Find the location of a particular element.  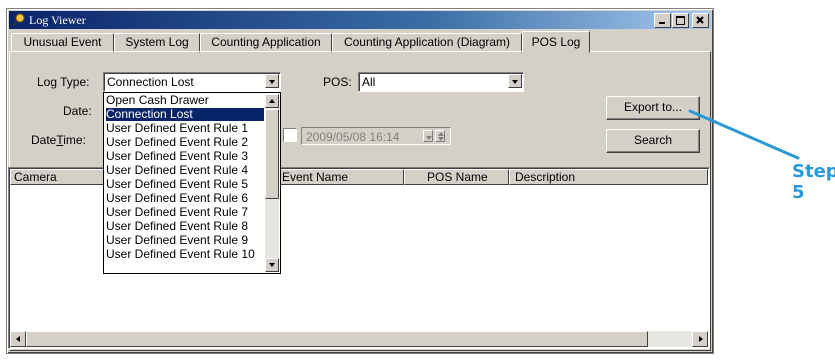

dropdown-option: User Defined Event Rule 4 is located at coordinates (185, 170).